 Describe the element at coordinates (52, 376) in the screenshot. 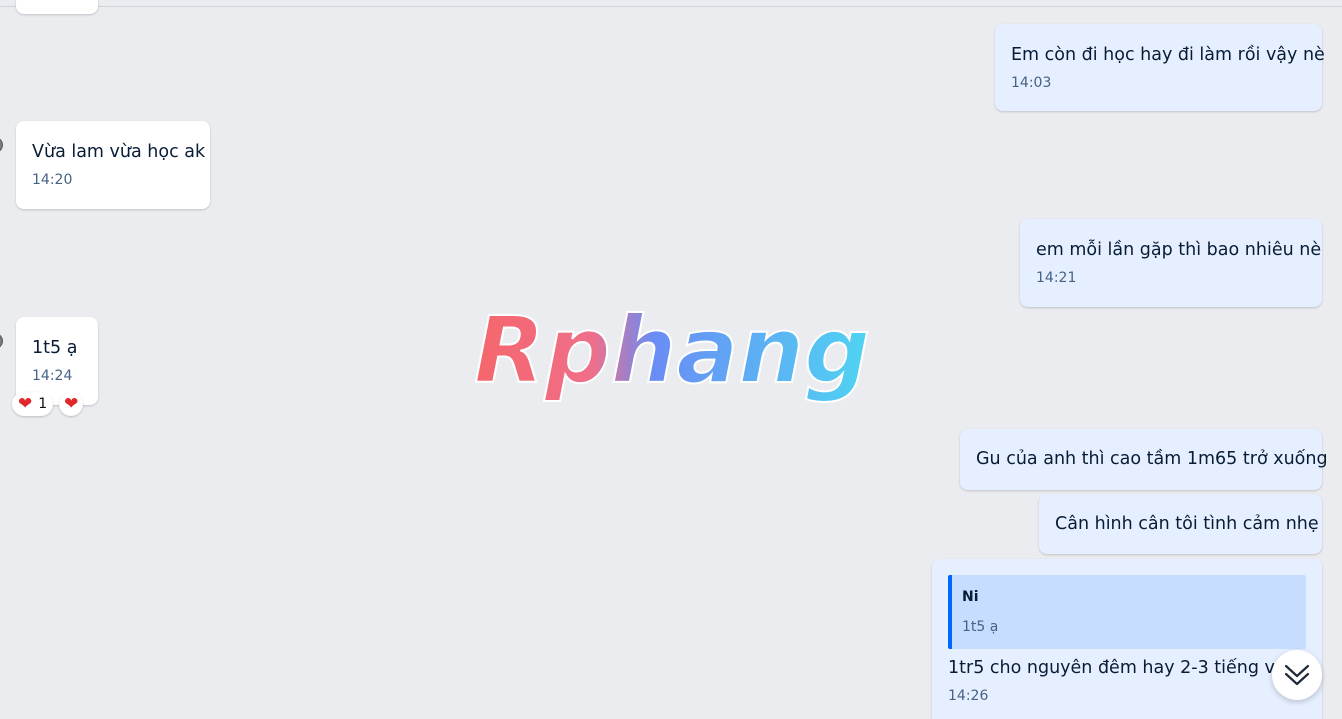

I see `message-time: 14:24` at that location.